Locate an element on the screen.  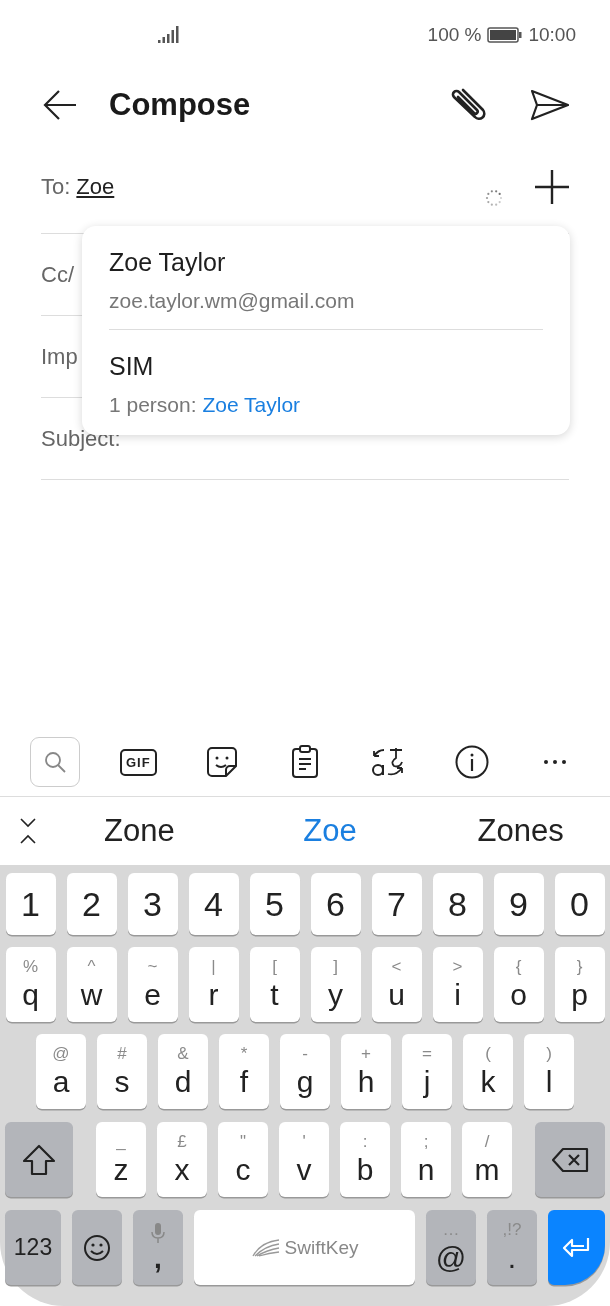
key: ,!? . is located at coordinates (512, 1247).